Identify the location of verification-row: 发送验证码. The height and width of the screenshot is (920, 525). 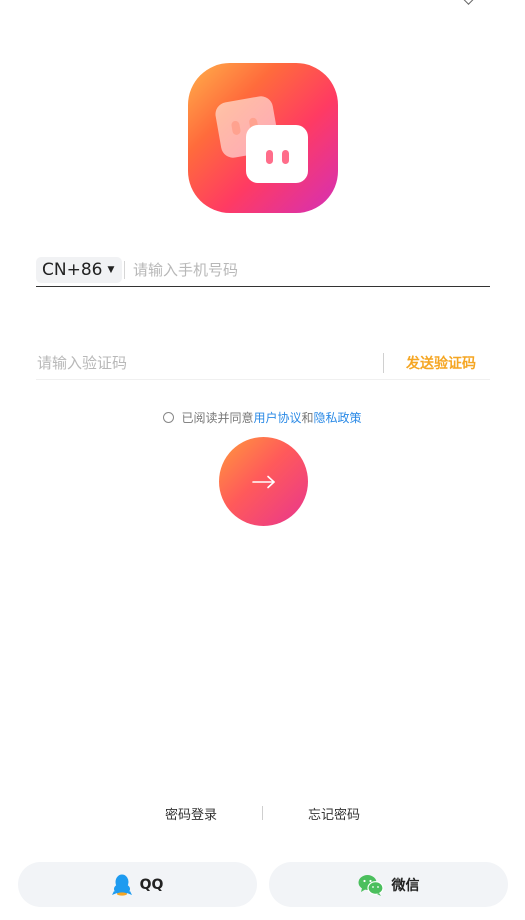
(263, 364).